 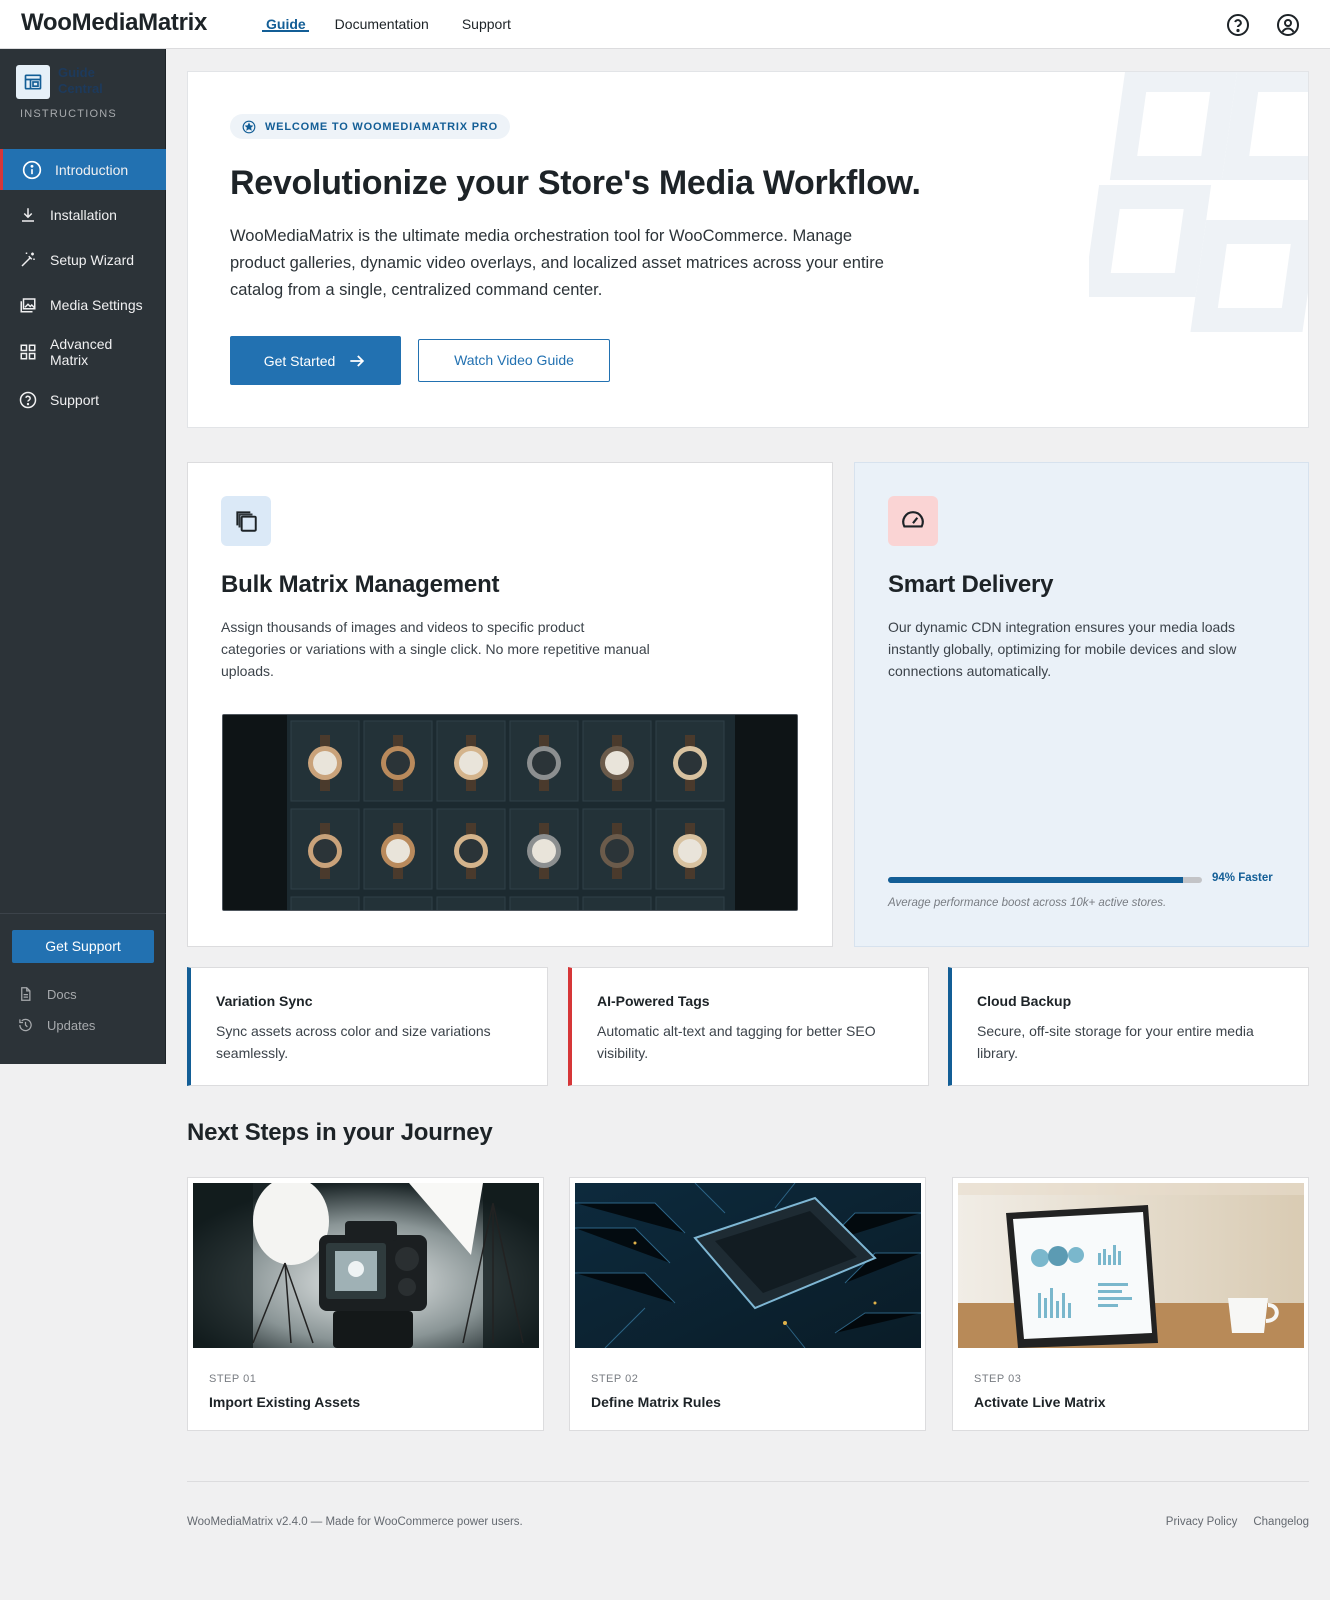 I want to click on sidebar-brand: Guide Central, so click(x=80, y=80).